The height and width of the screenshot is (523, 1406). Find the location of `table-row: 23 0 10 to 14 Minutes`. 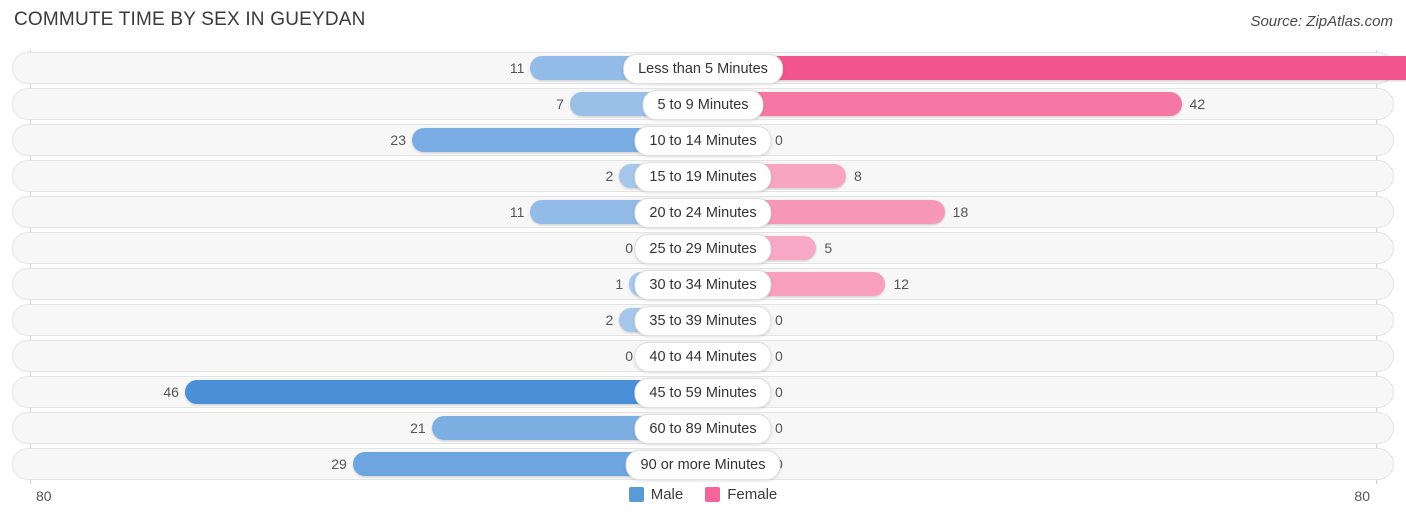

table-row: 23 0 10 to 14 Minutes is located at coordinates (703, 140).